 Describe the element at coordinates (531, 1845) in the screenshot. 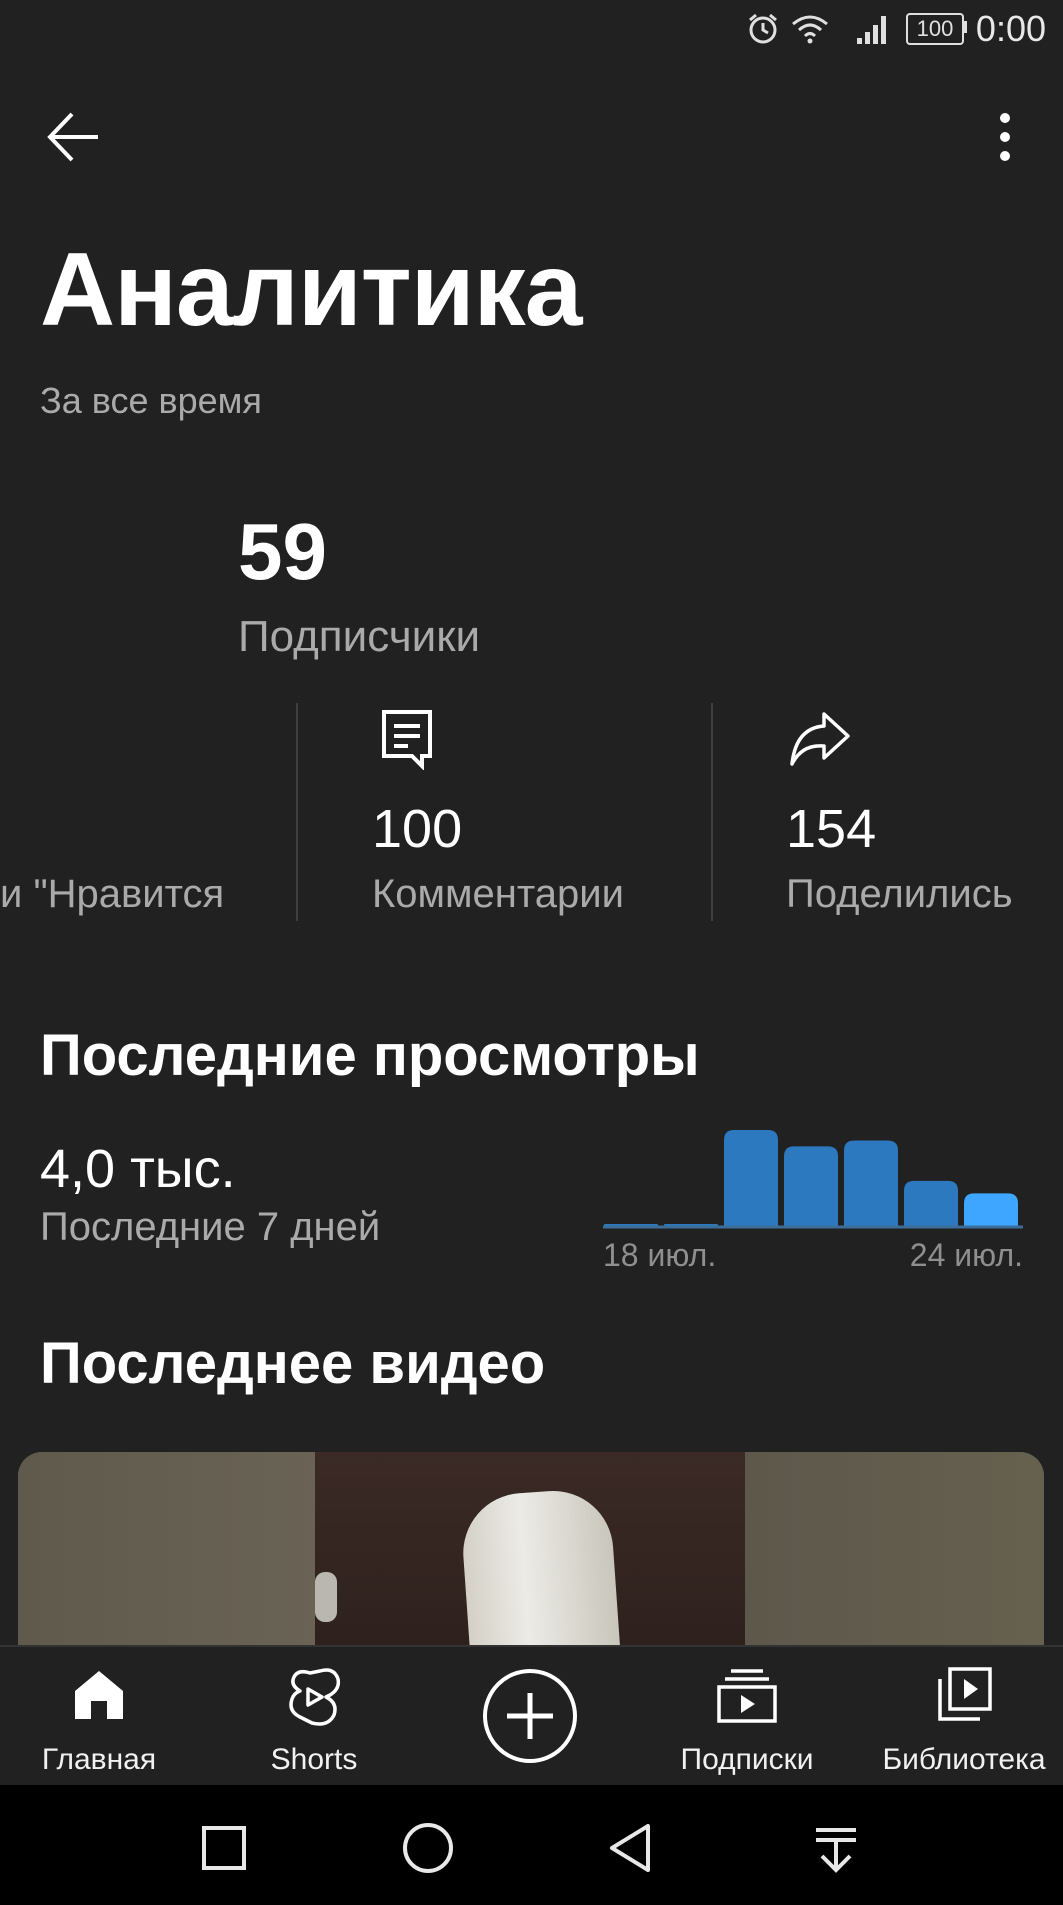

I see `system-navigation-bar` at that location.